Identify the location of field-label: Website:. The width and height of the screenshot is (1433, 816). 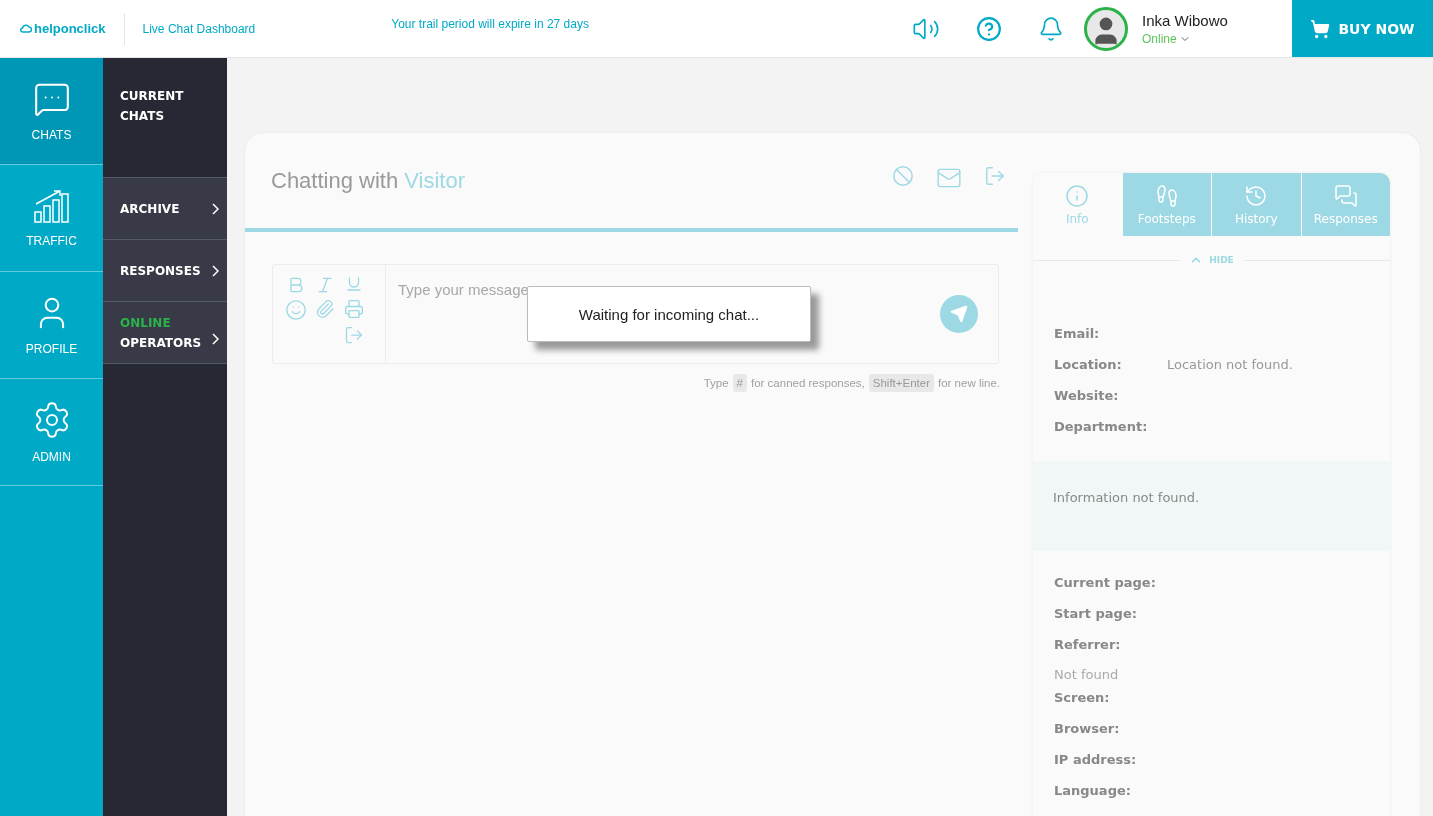
(1087, 395).